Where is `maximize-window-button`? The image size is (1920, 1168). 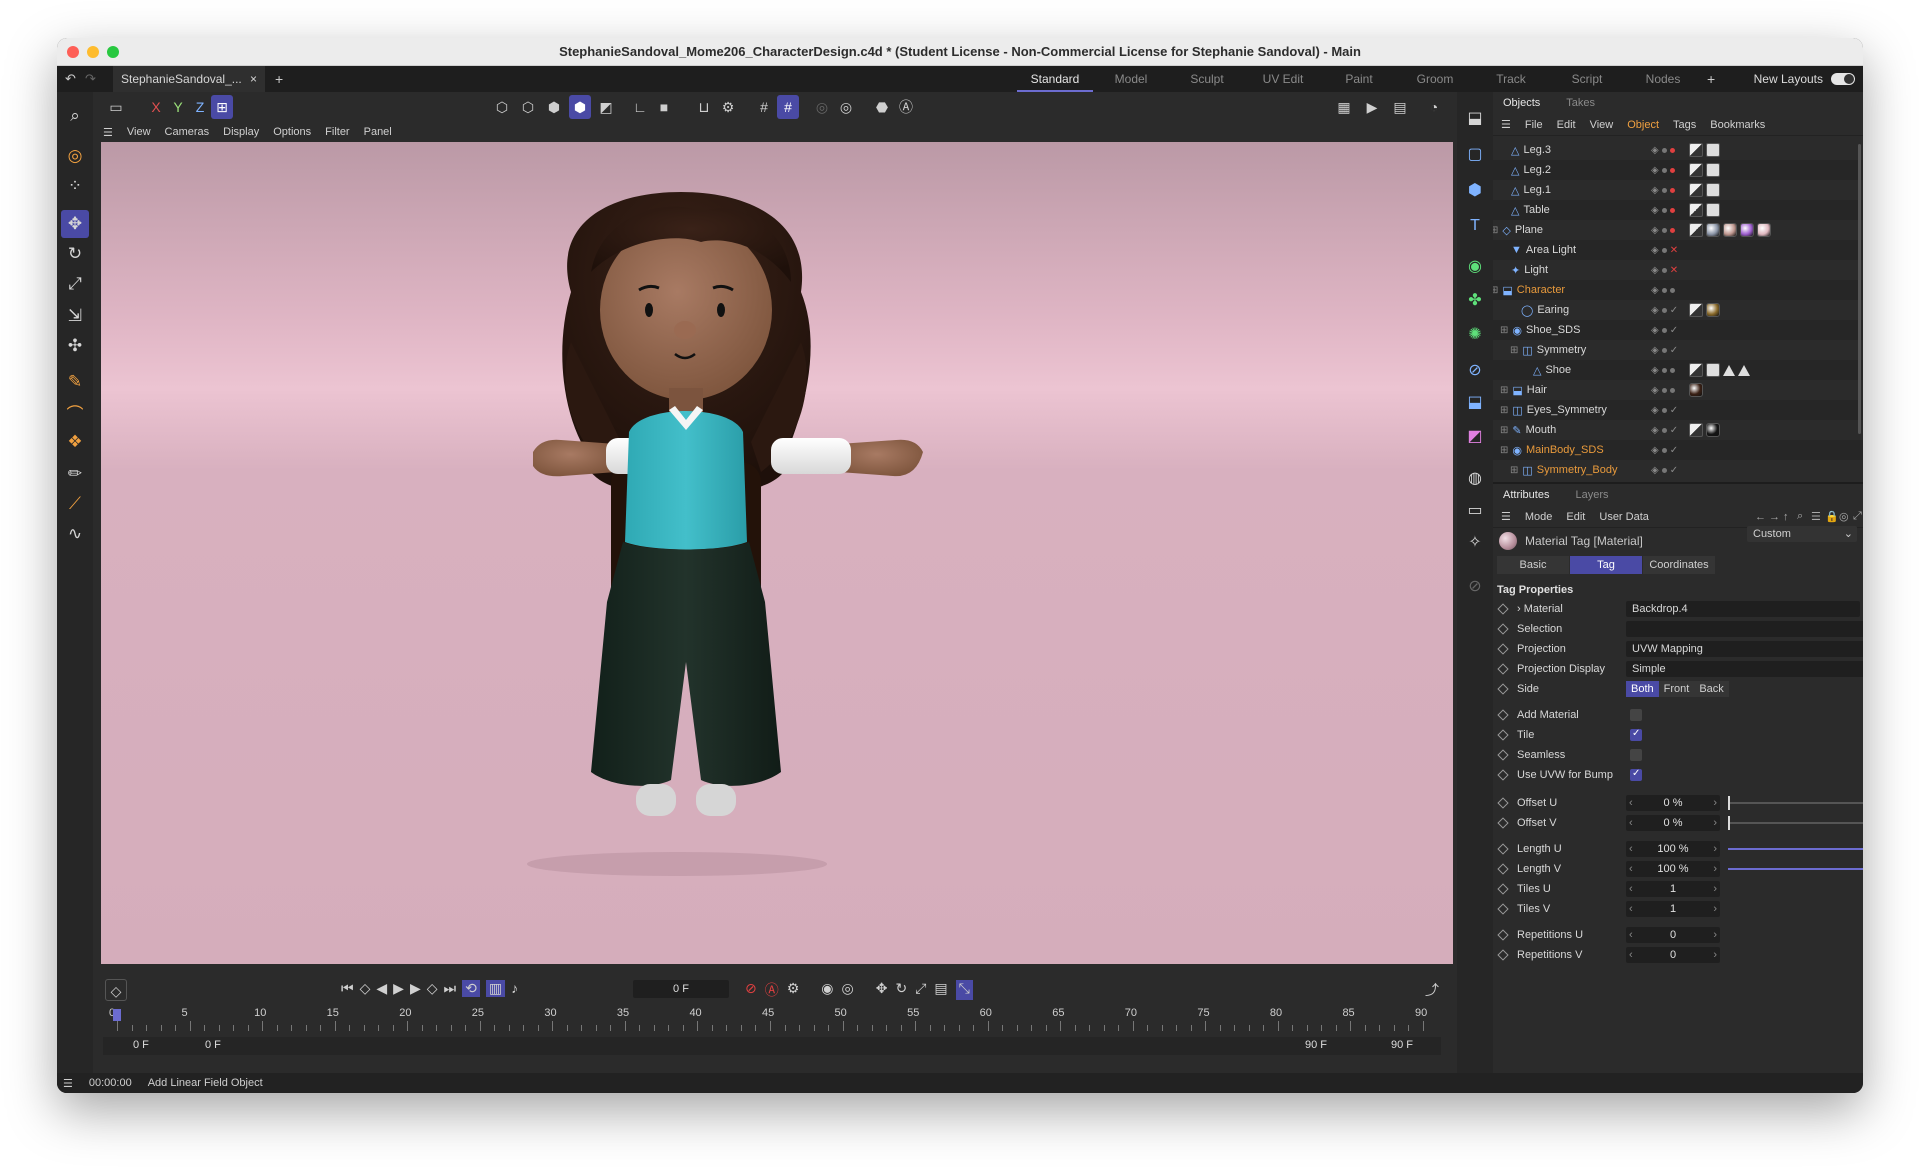 maximize-window-button is located at coordinates (113, 52).